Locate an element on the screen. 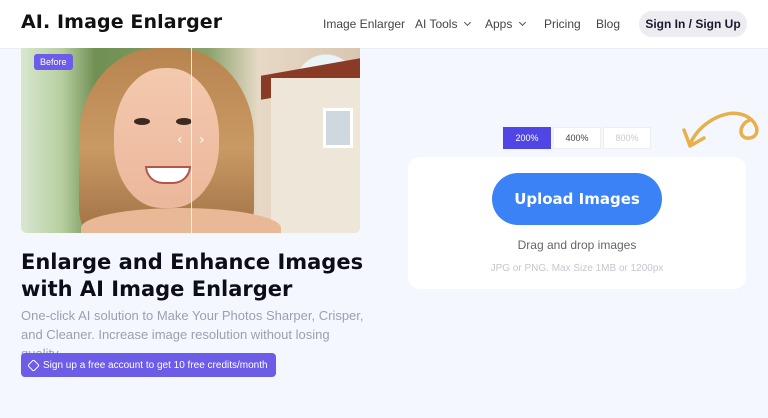  nav-item-label: Pricing is located at coordinates (562, 24).